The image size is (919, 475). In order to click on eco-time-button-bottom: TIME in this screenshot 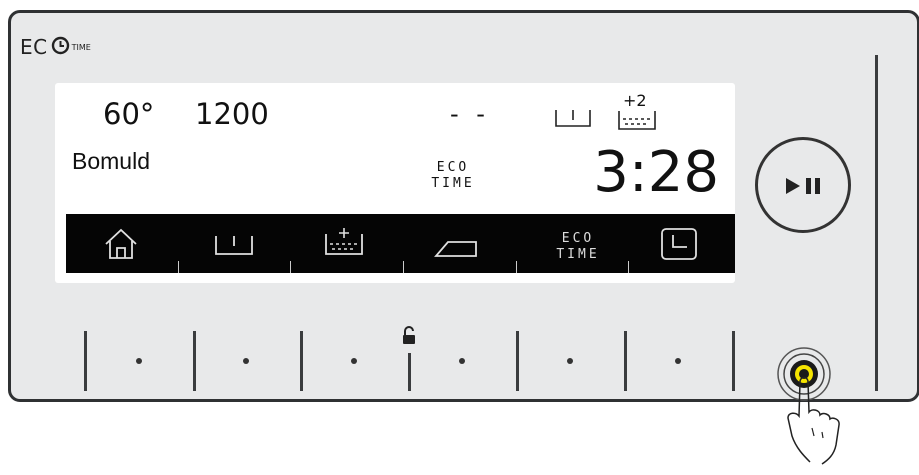, I will do `click(578, 254)`.